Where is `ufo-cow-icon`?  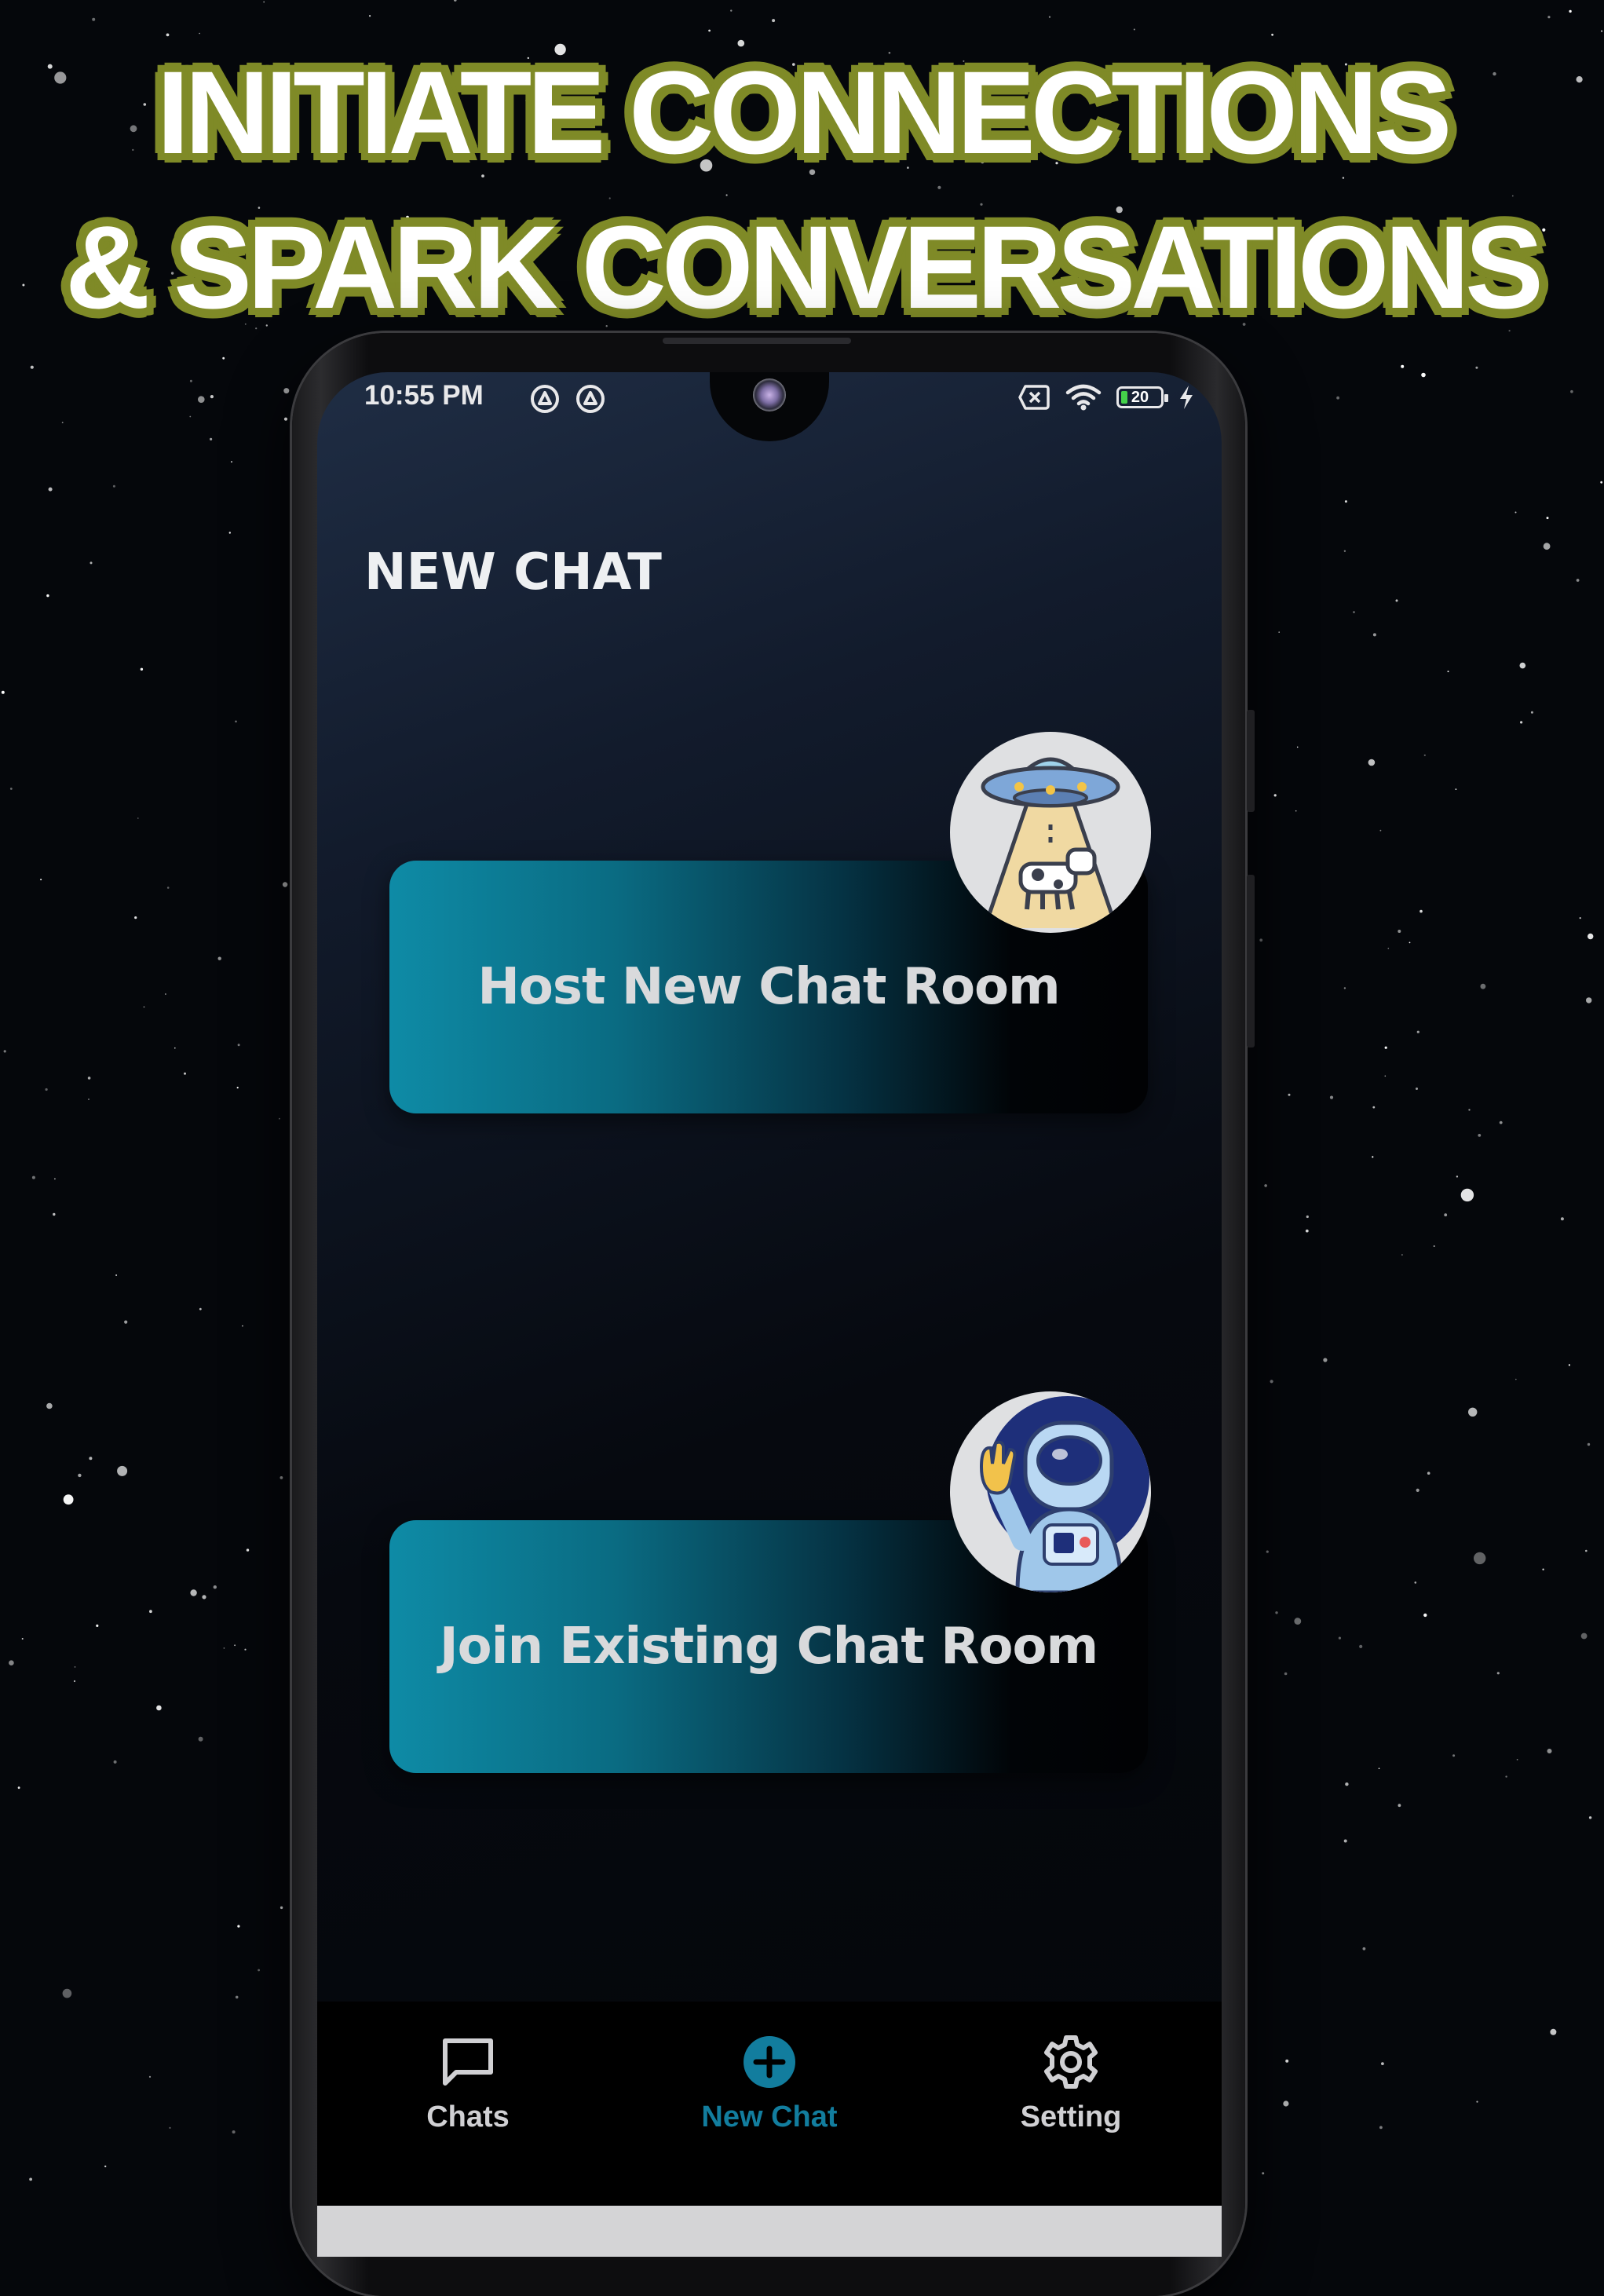 ufo-cow-icon is located at coordinates (1050, 833).